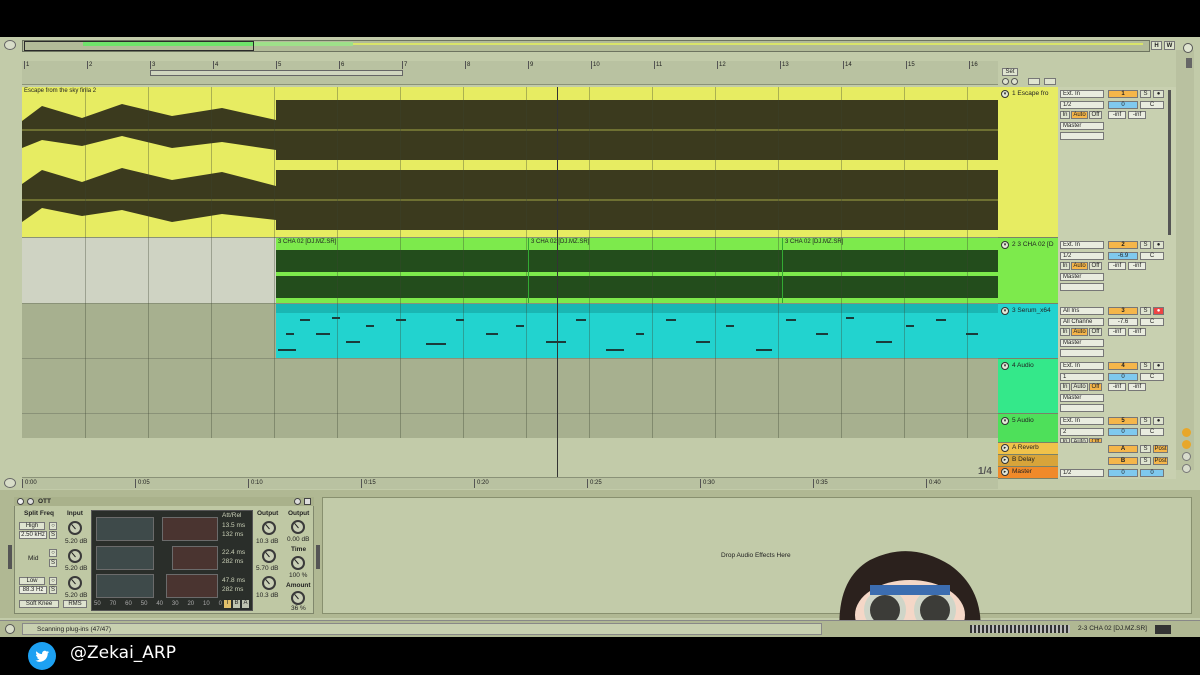 The width and height of the screenshot is (1200, 675). I want to click on overview-w-button: W, so click(1169, 45).